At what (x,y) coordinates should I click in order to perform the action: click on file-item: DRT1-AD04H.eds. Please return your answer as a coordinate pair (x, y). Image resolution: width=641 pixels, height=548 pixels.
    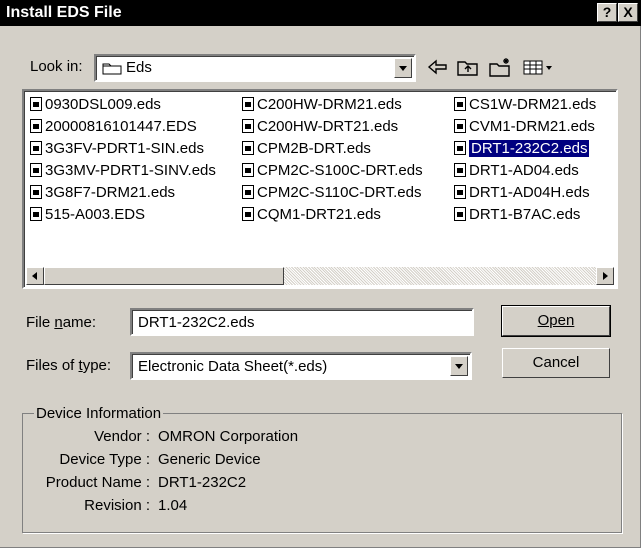
    Looking at the image, I should click on (522, 193).